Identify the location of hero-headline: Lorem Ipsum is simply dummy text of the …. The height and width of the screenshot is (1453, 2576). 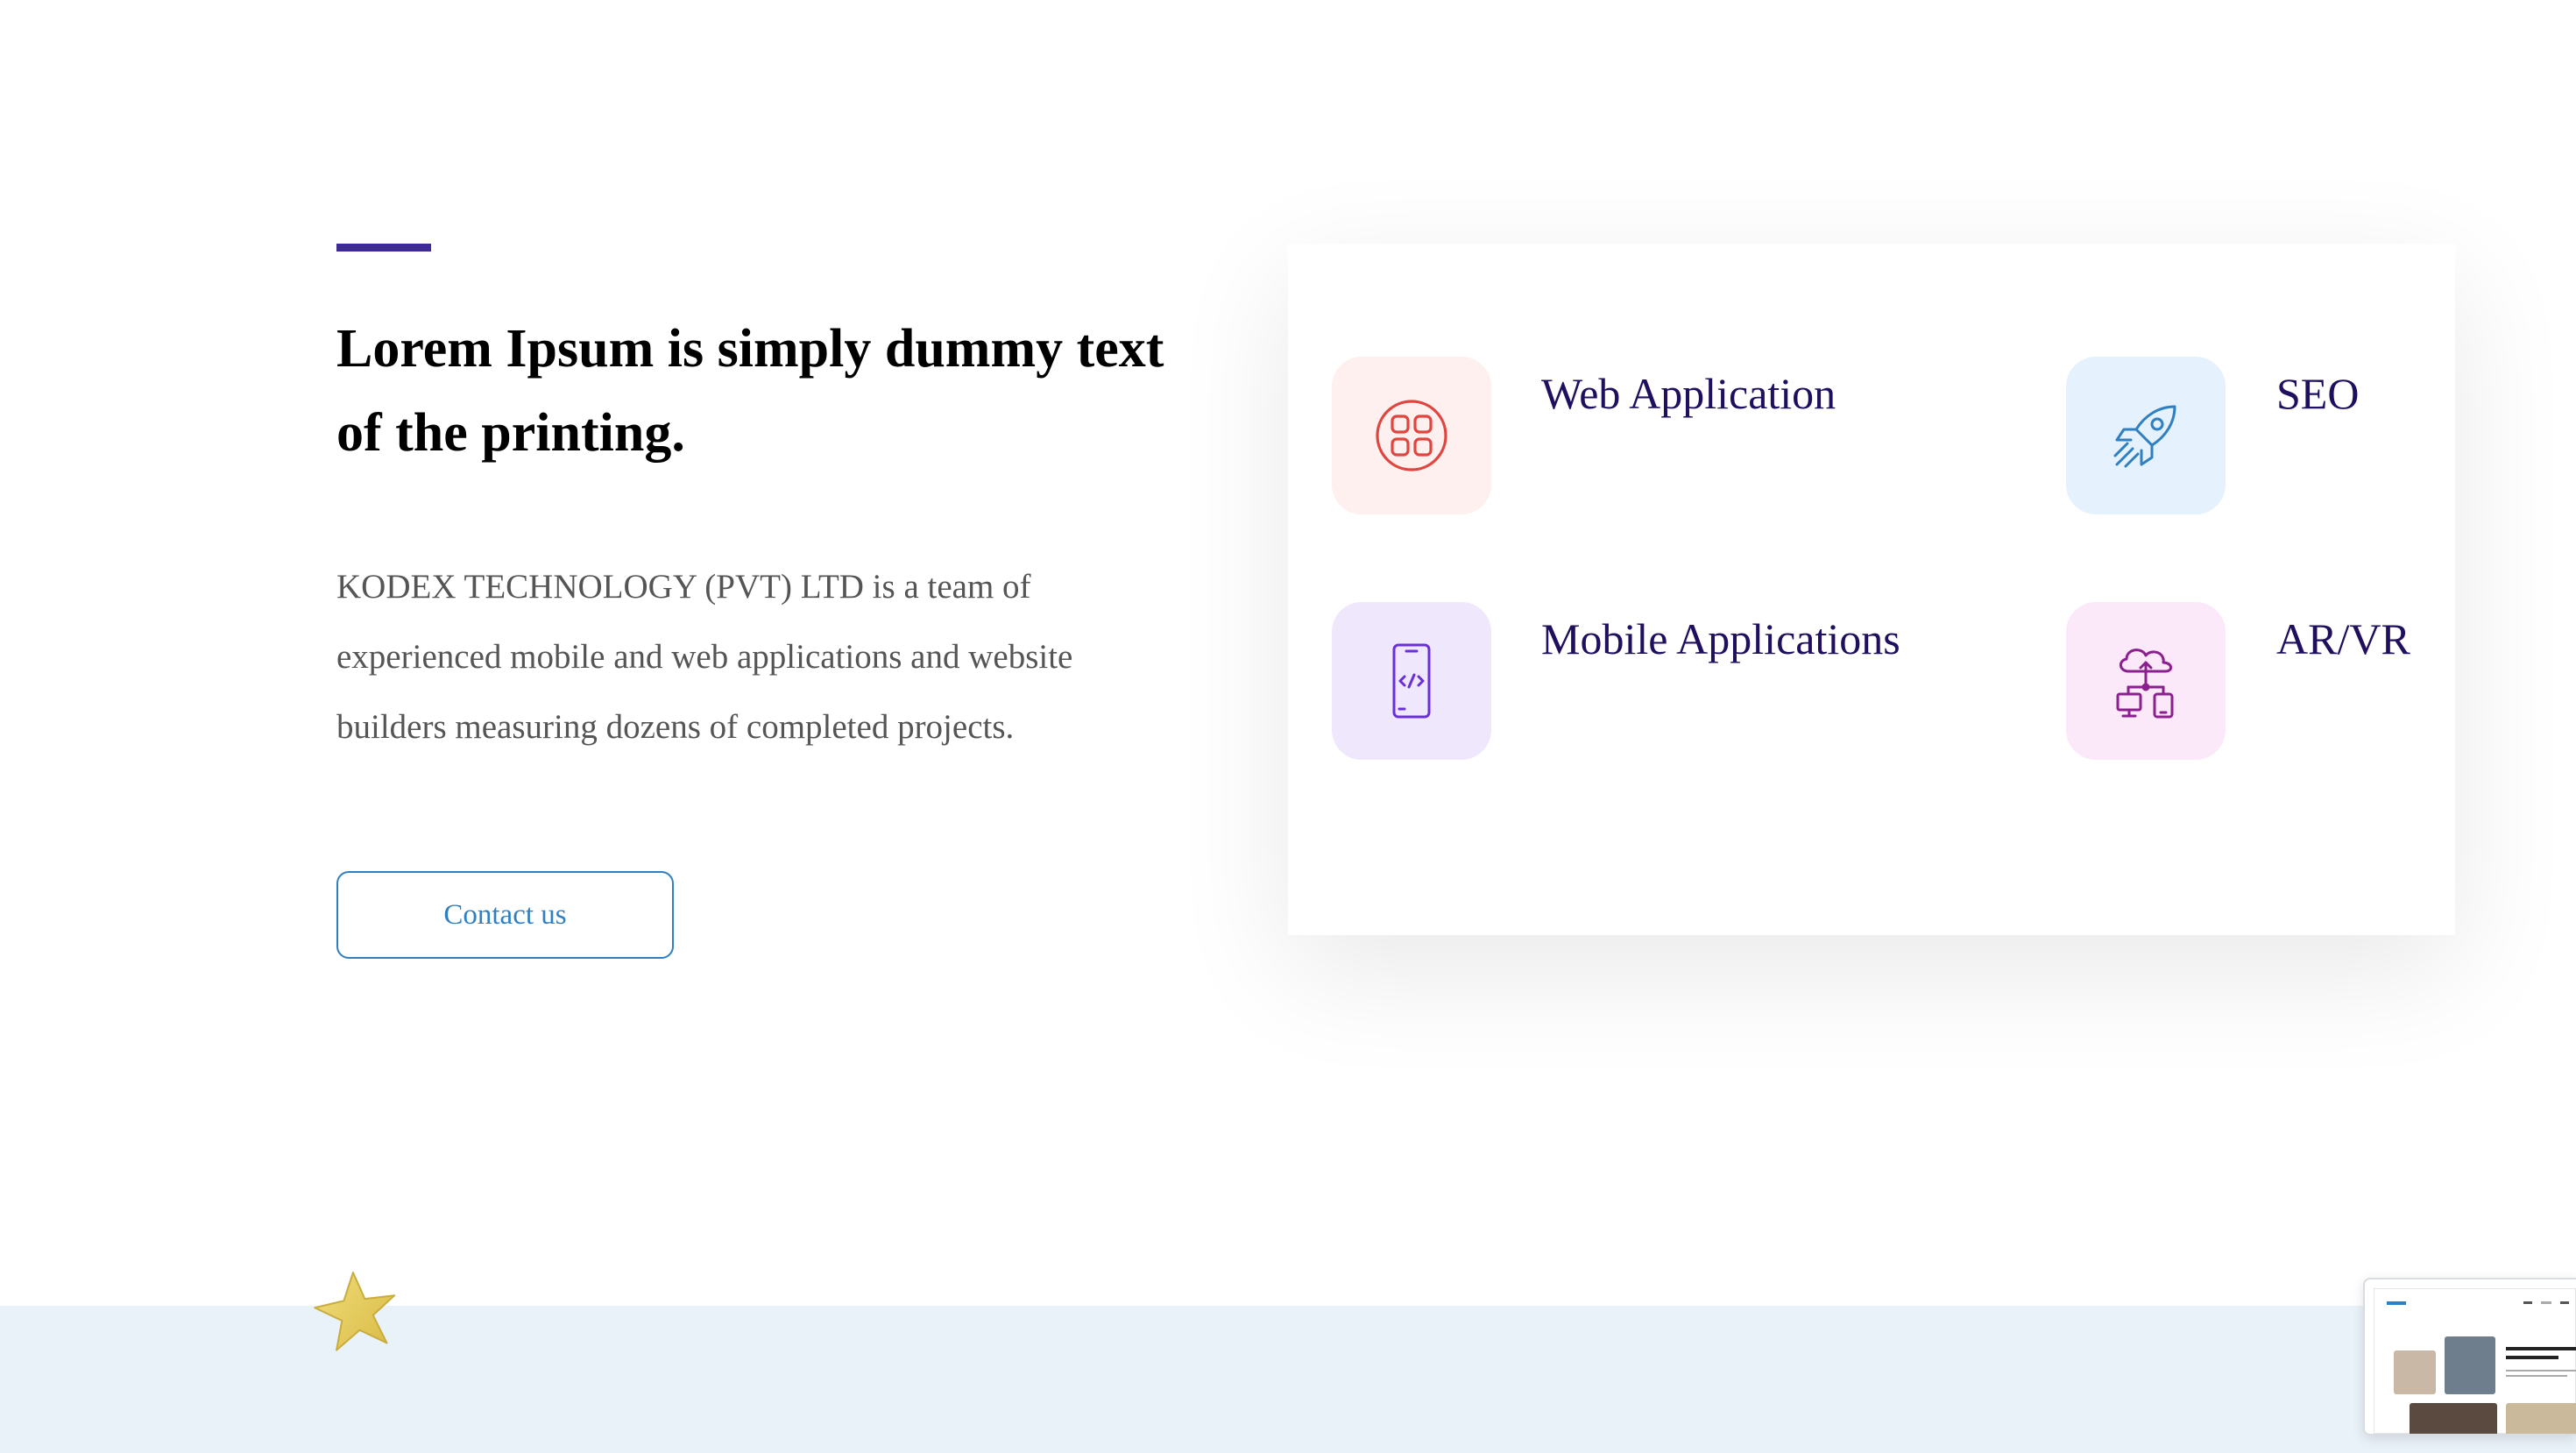
(750, 391).